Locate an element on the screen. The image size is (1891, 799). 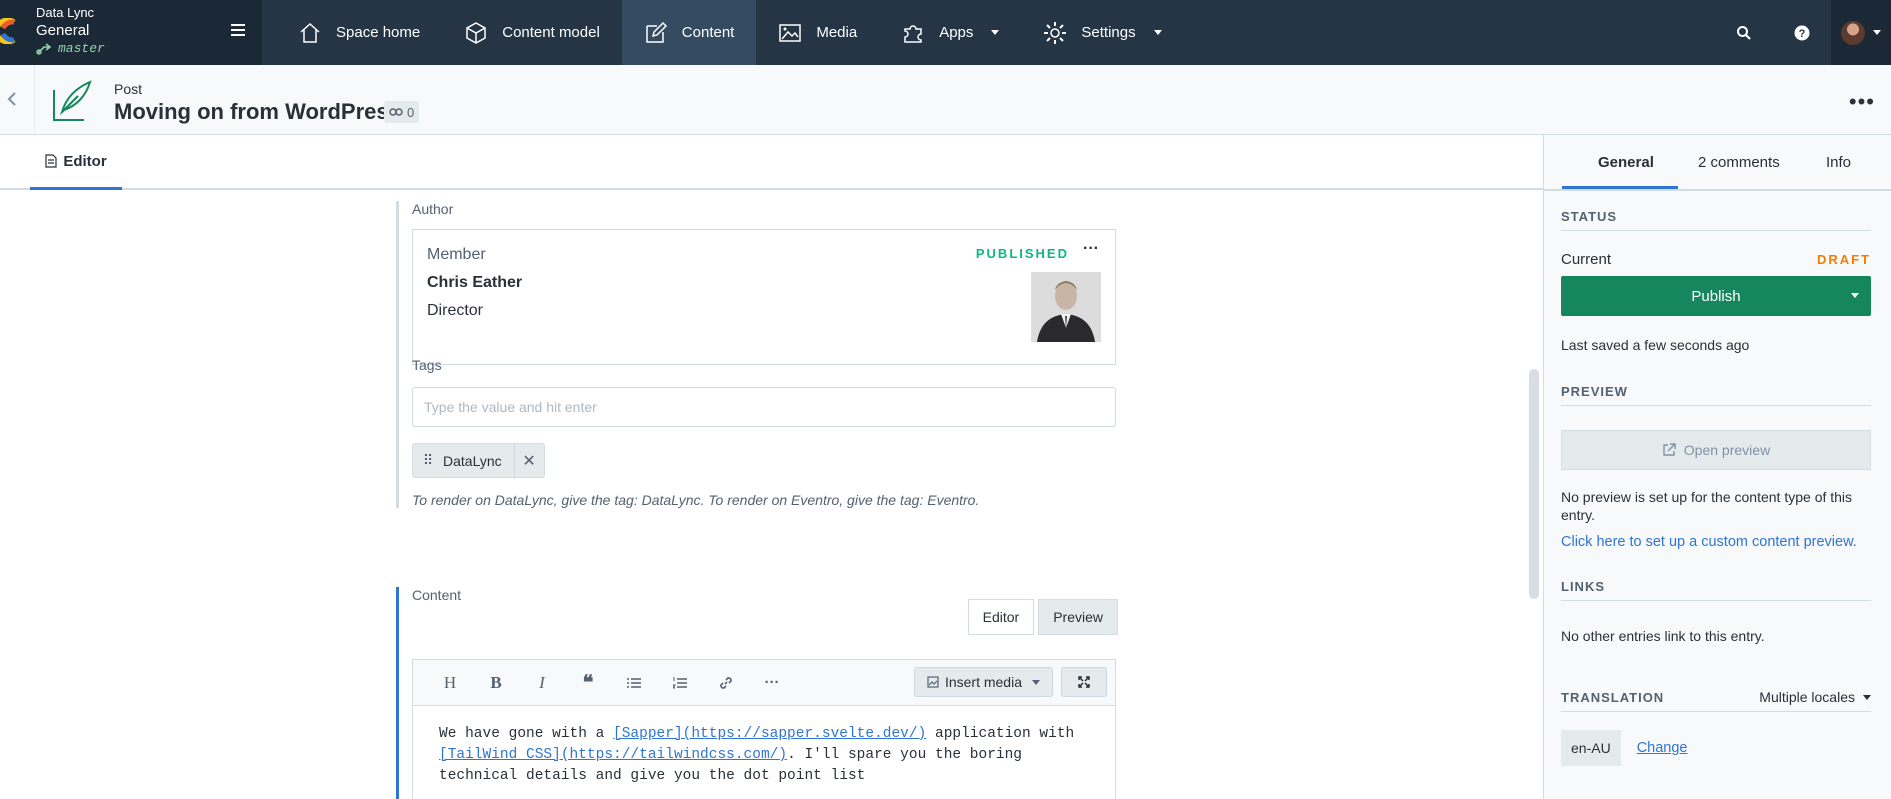
tab-comments: 2 comments is located at coordinates (1739, 162).